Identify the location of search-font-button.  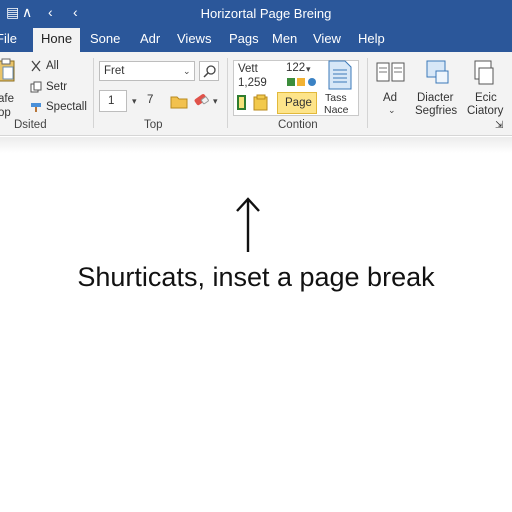
(209, 71).